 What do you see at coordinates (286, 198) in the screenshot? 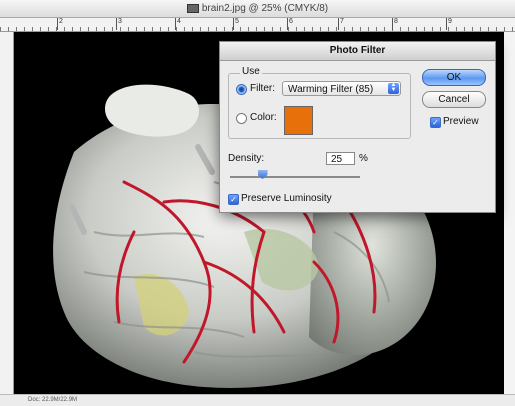
I see `preserve-luminosity-label: Preserve Luminosity` at bounding box center [286, 198].